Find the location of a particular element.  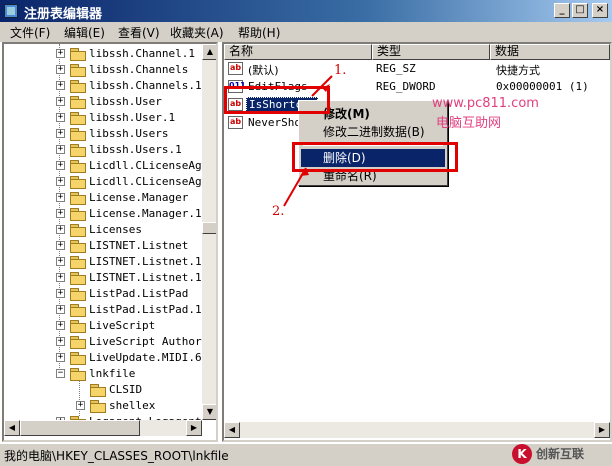

tree-node-label: libssh.Channels.1 is located at coordinates (145, 85).